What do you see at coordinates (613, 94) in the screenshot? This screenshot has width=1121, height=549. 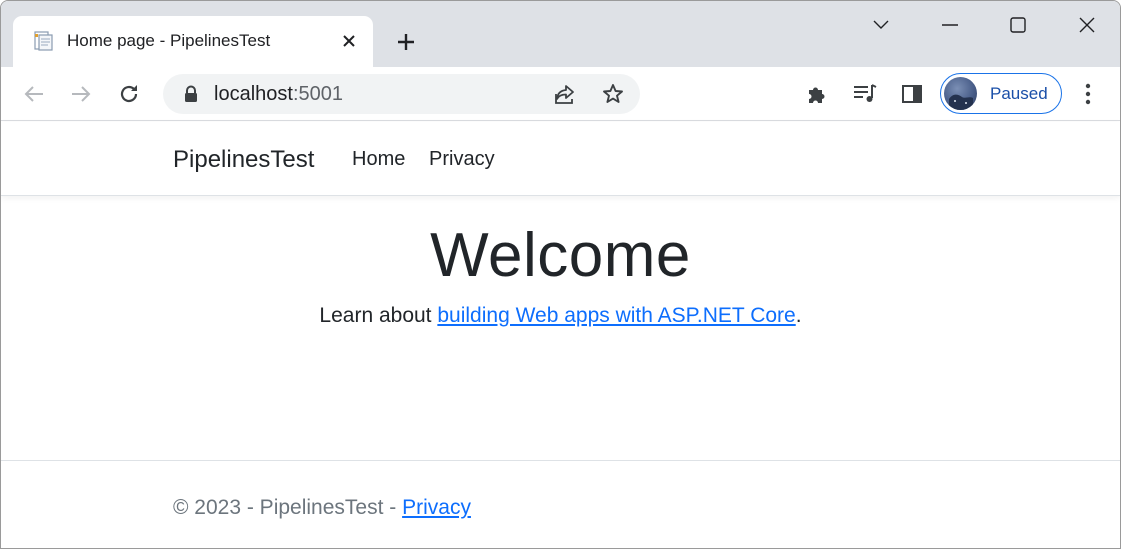 I see `star-icon` at bounding box center [613, 94].